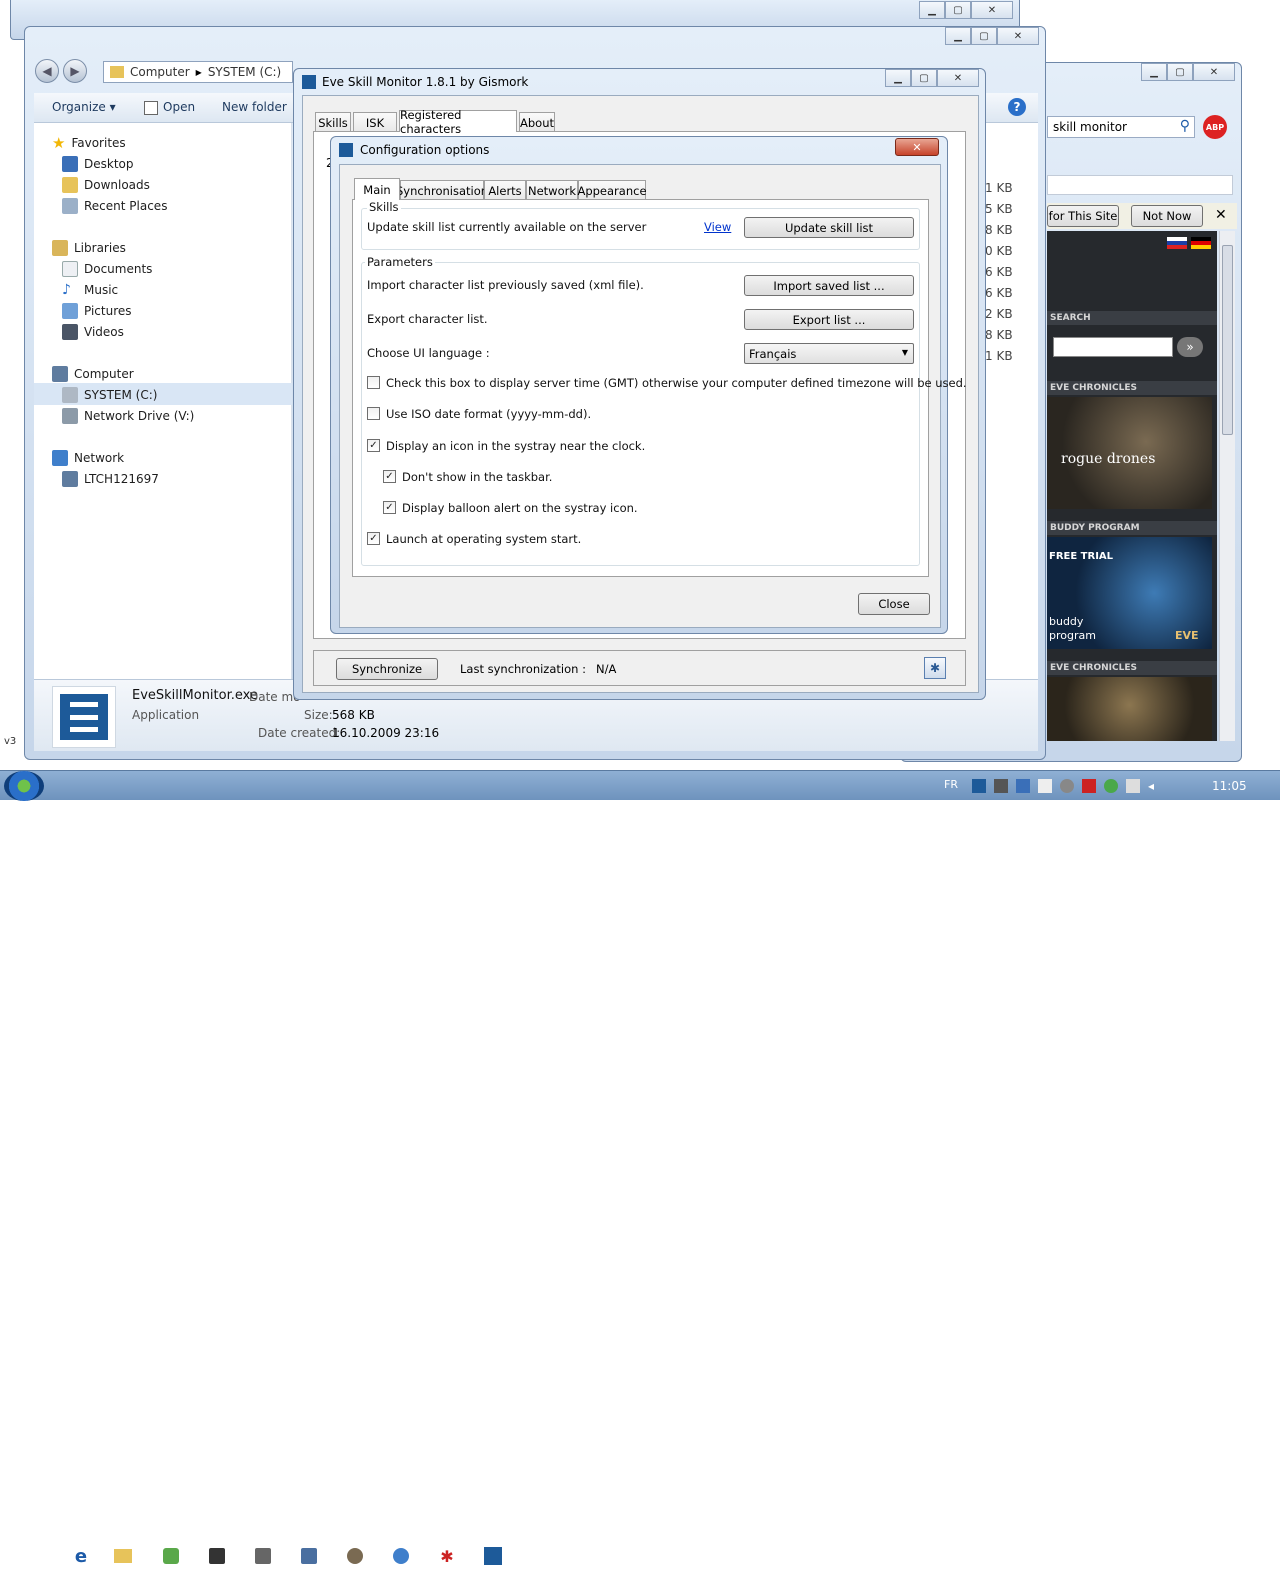  Describe the element at coordinates (447, 1556) in the screenshot. I see `app-eve-icon: ✱` at that location.